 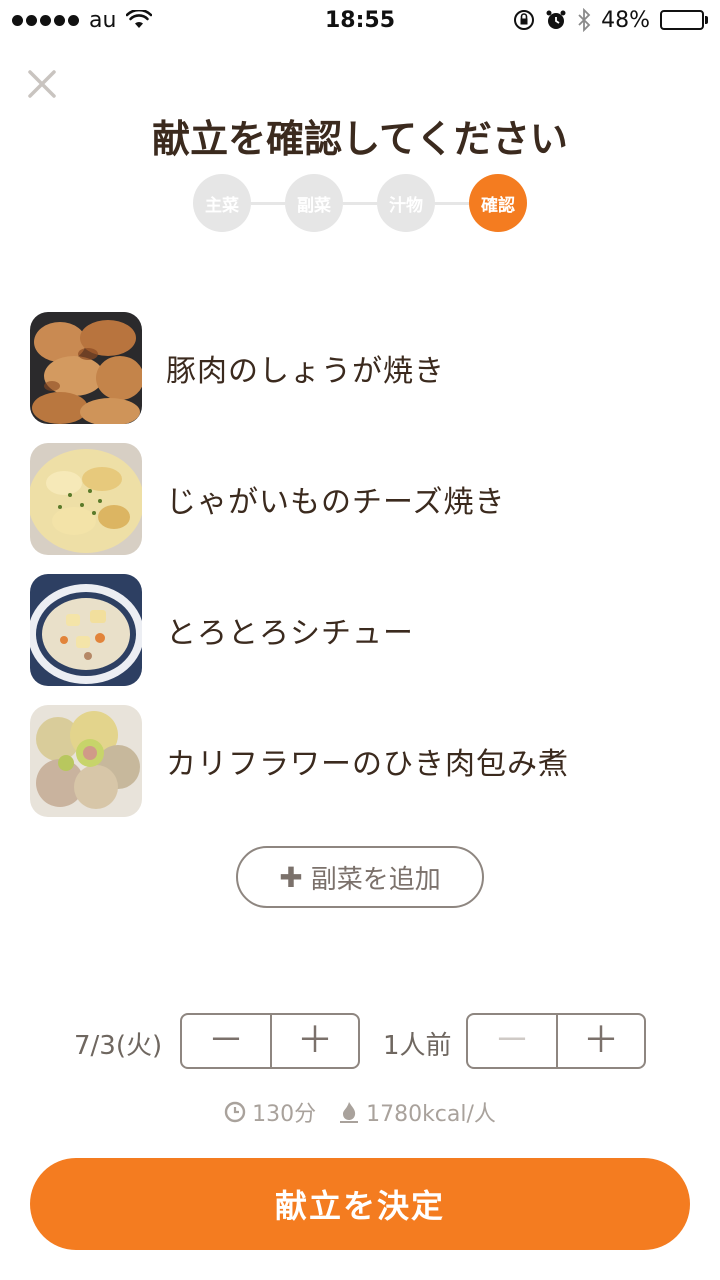 I want to click on servings-label: 1人前, so click(x=417, y=1046).